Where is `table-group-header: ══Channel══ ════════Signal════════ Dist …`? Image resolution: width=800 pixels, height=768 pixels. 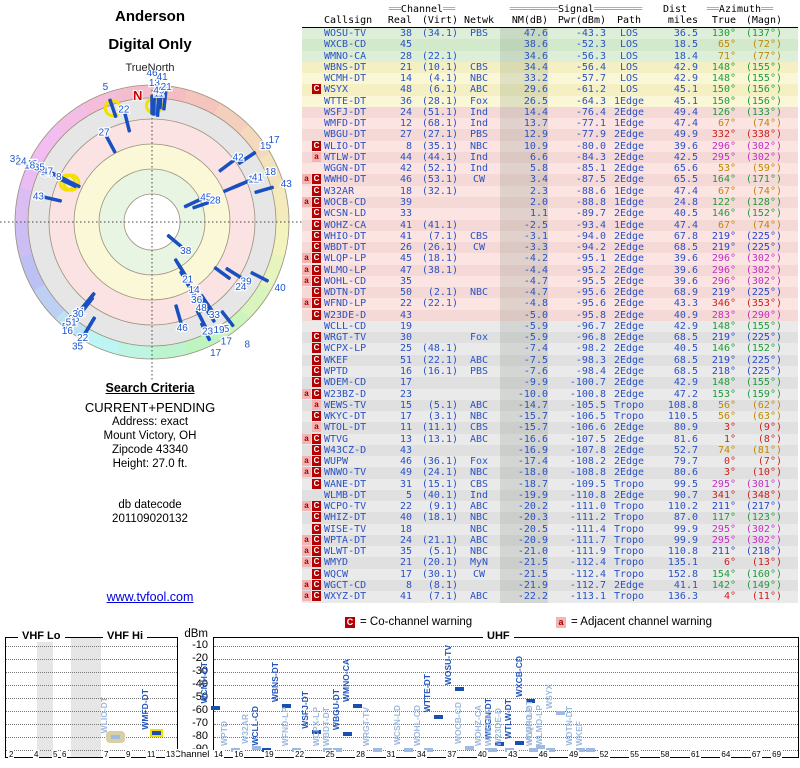 table-group-header: ══Channel══ ════════Signal════════ Dist … is located at coordinates (550, 9).